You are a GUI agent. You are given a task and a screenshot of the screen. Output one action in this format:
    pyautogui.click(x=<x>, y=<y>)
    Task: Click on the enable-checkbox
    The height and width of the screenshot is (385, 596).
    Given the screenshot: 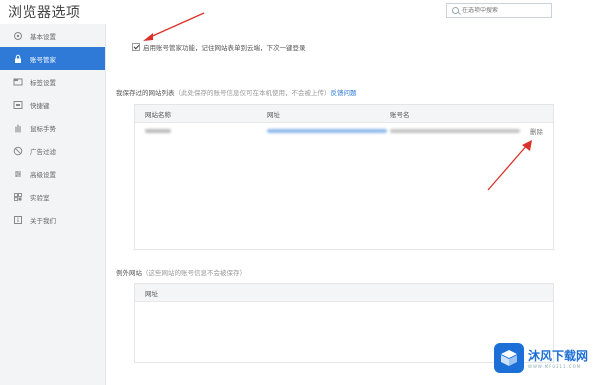 What is the action you would take?
    pyautogui.click(x=136, y=47)
    